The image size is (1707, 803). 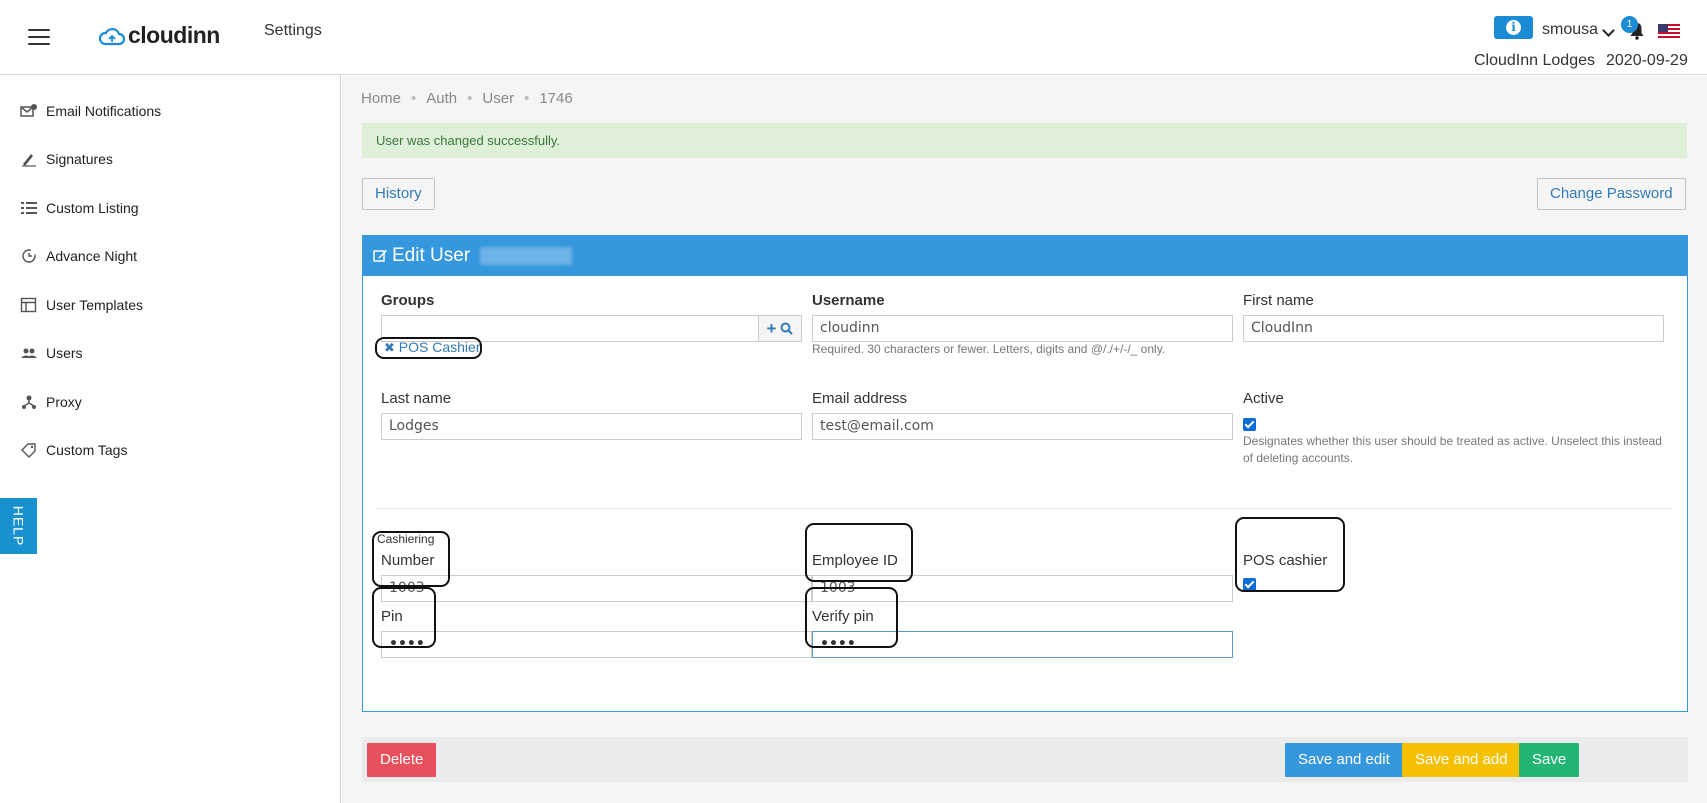 What do you see at coordinates (441, 98) in the screenshot?
I see `breadcrumb-auth: Auth` at bounding box center [441, 98].